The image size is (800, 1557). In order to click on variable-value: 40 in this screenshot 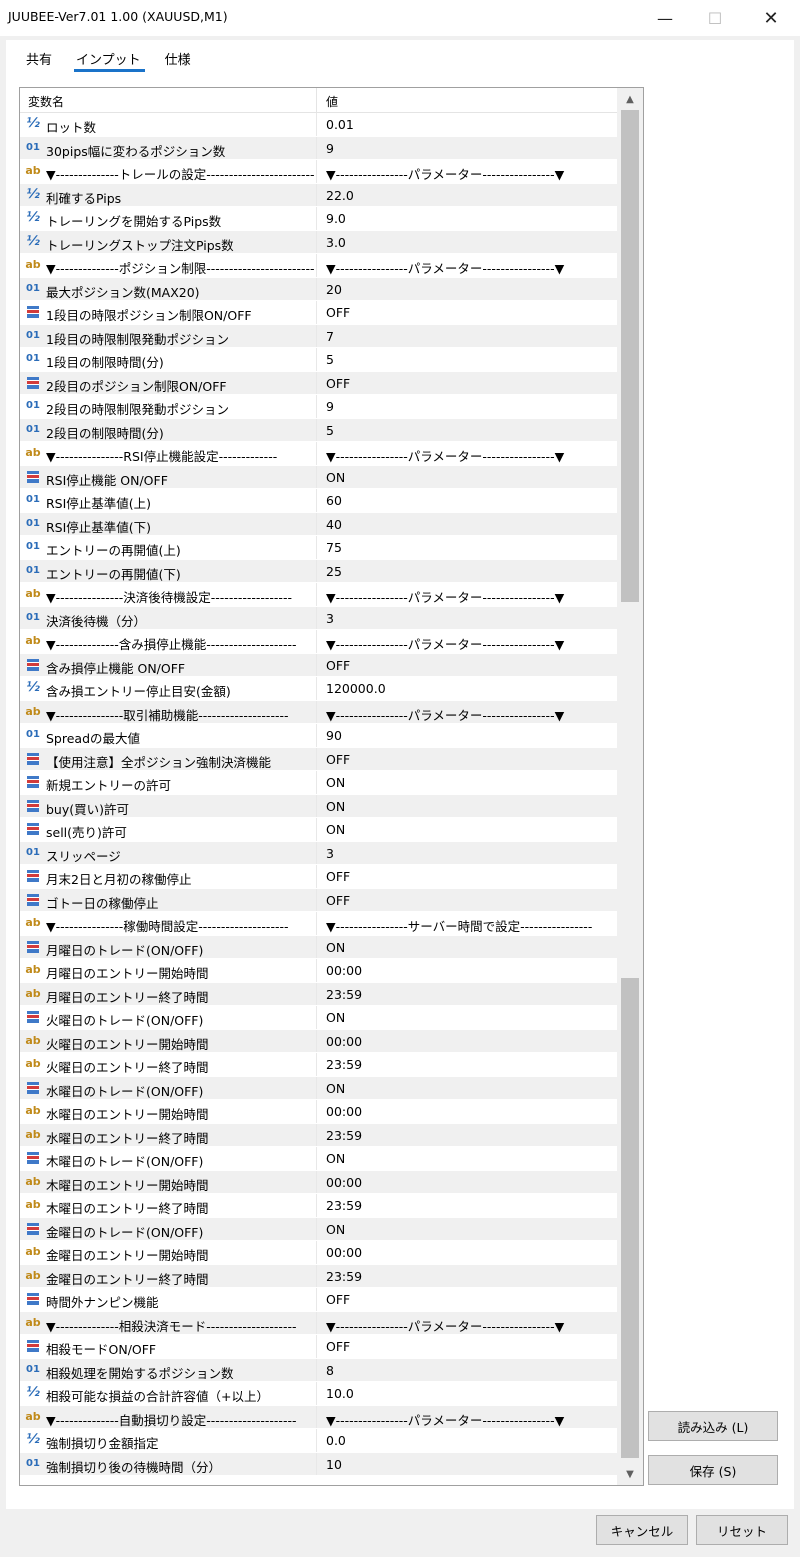, I will do `click(470, 524)`.